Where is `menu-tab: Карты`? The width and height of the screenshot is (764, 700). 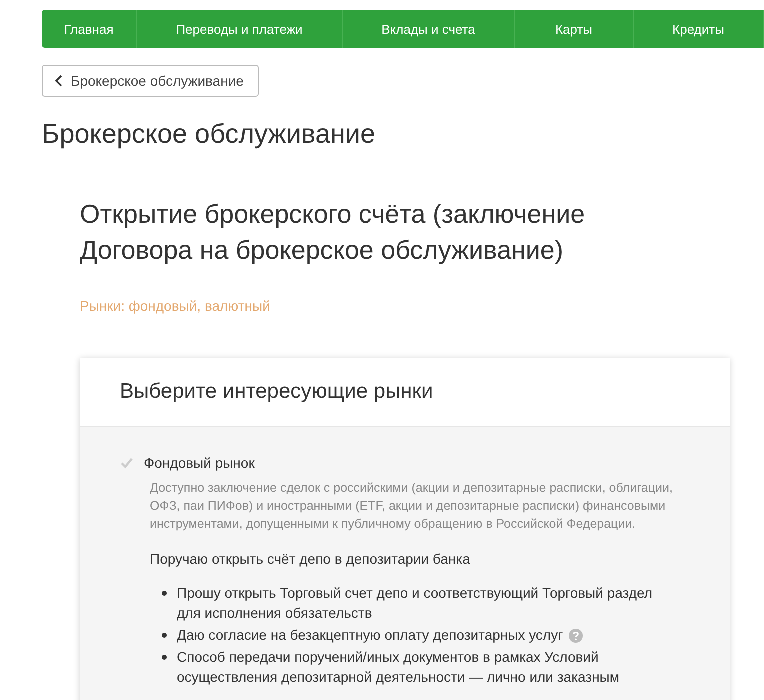
menu-tab: Карты is located at coordinates (574, 29).